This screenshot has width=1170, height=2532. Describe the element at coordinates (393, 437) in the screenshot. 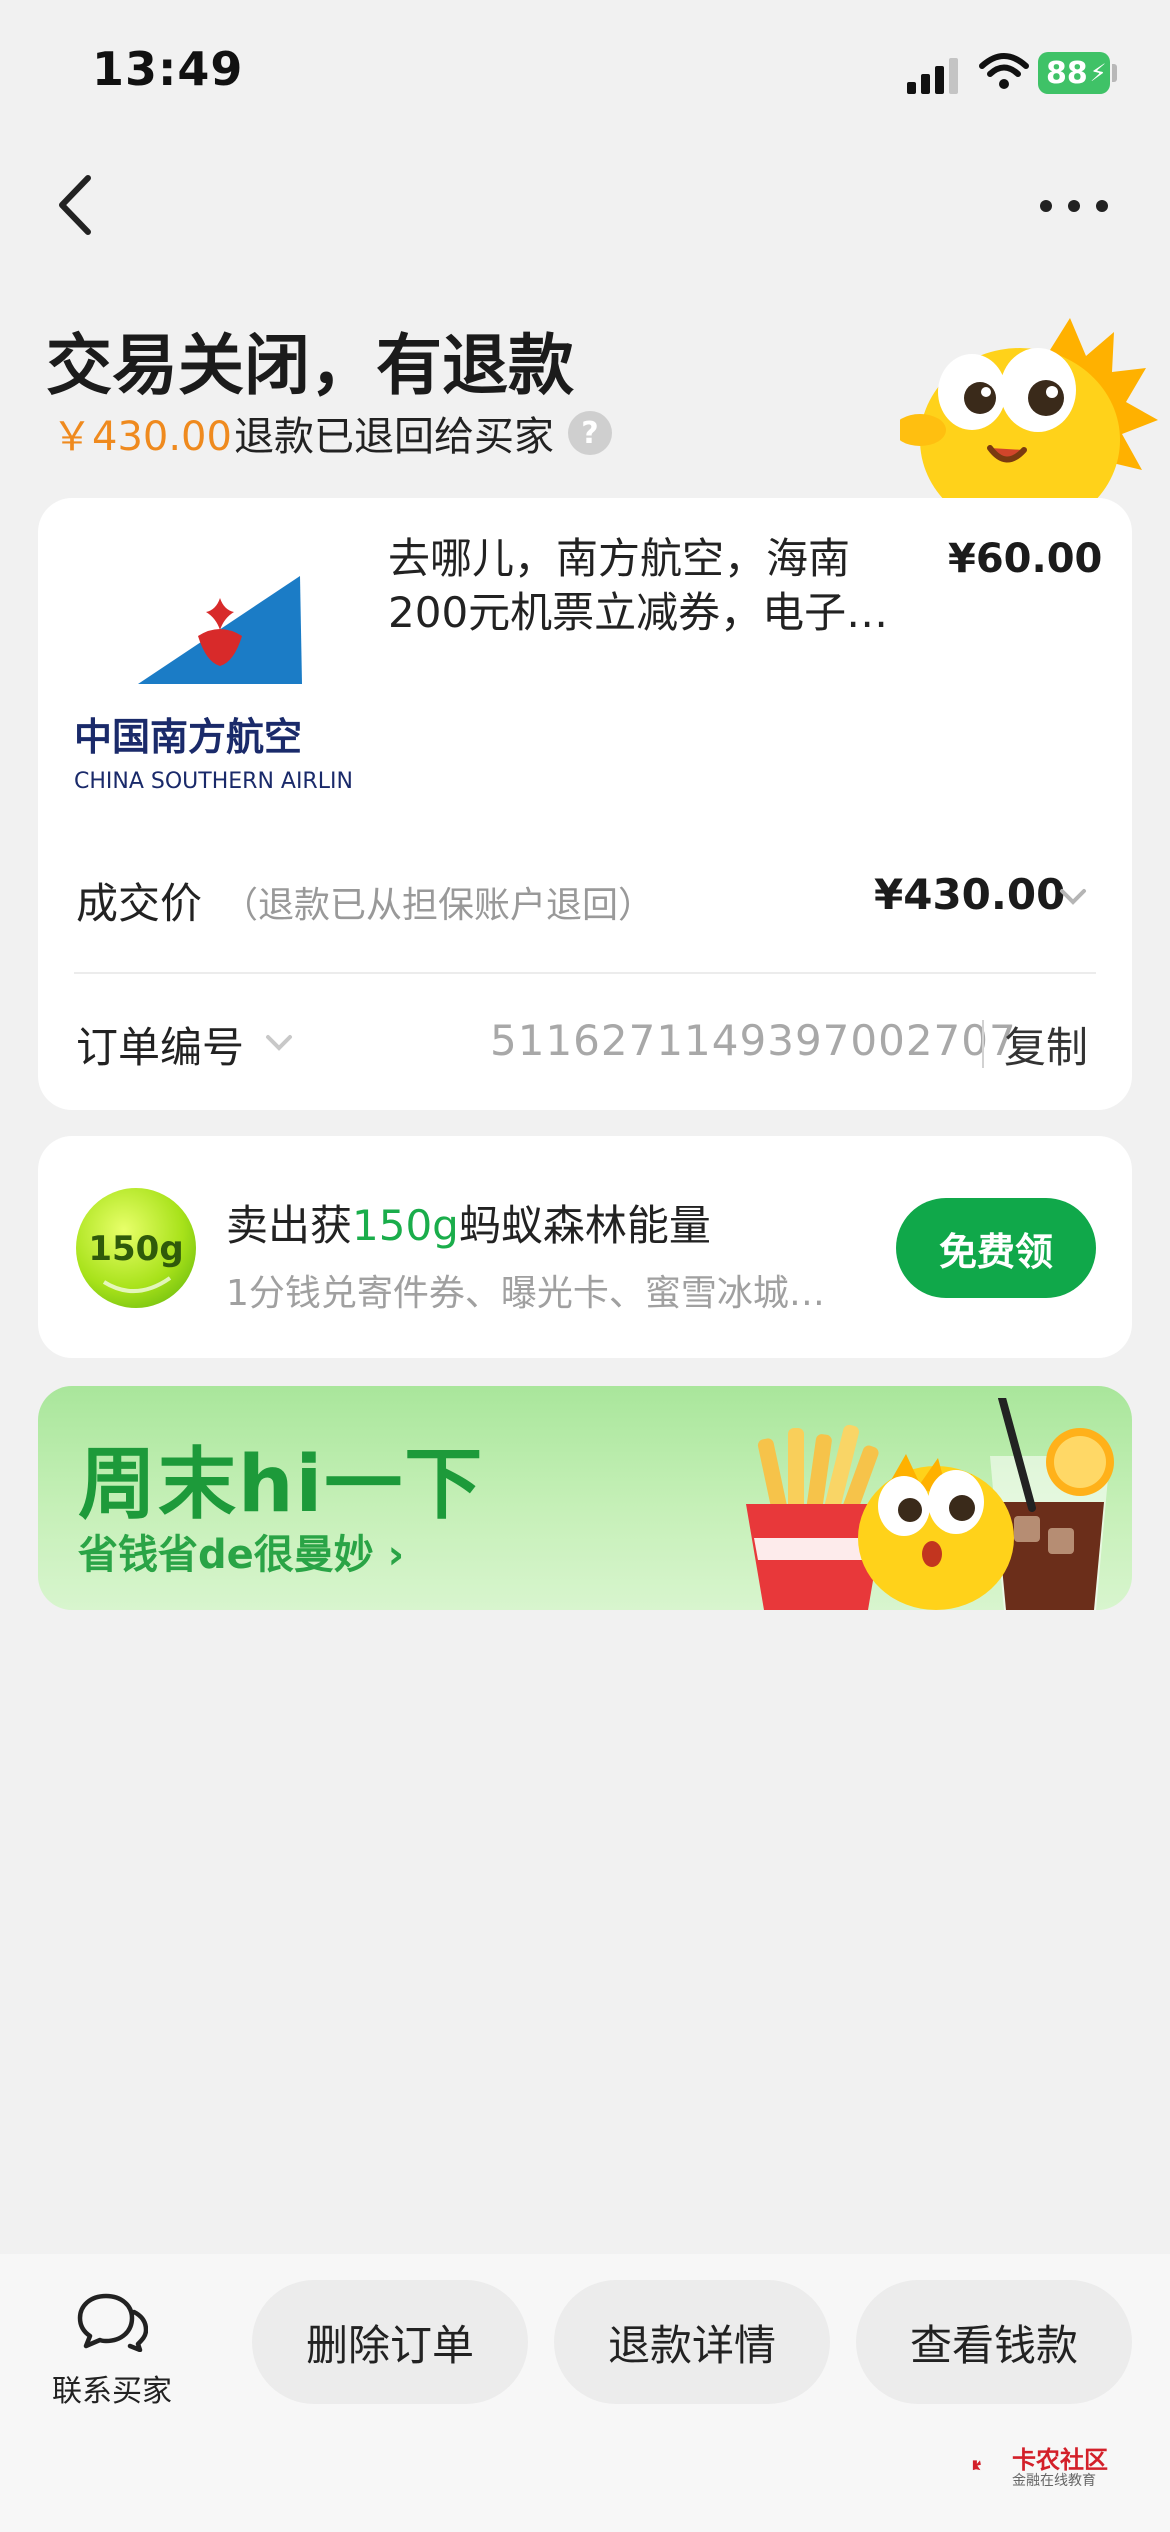

I see `refund-status-text: 退款已退回给买家` at that location.